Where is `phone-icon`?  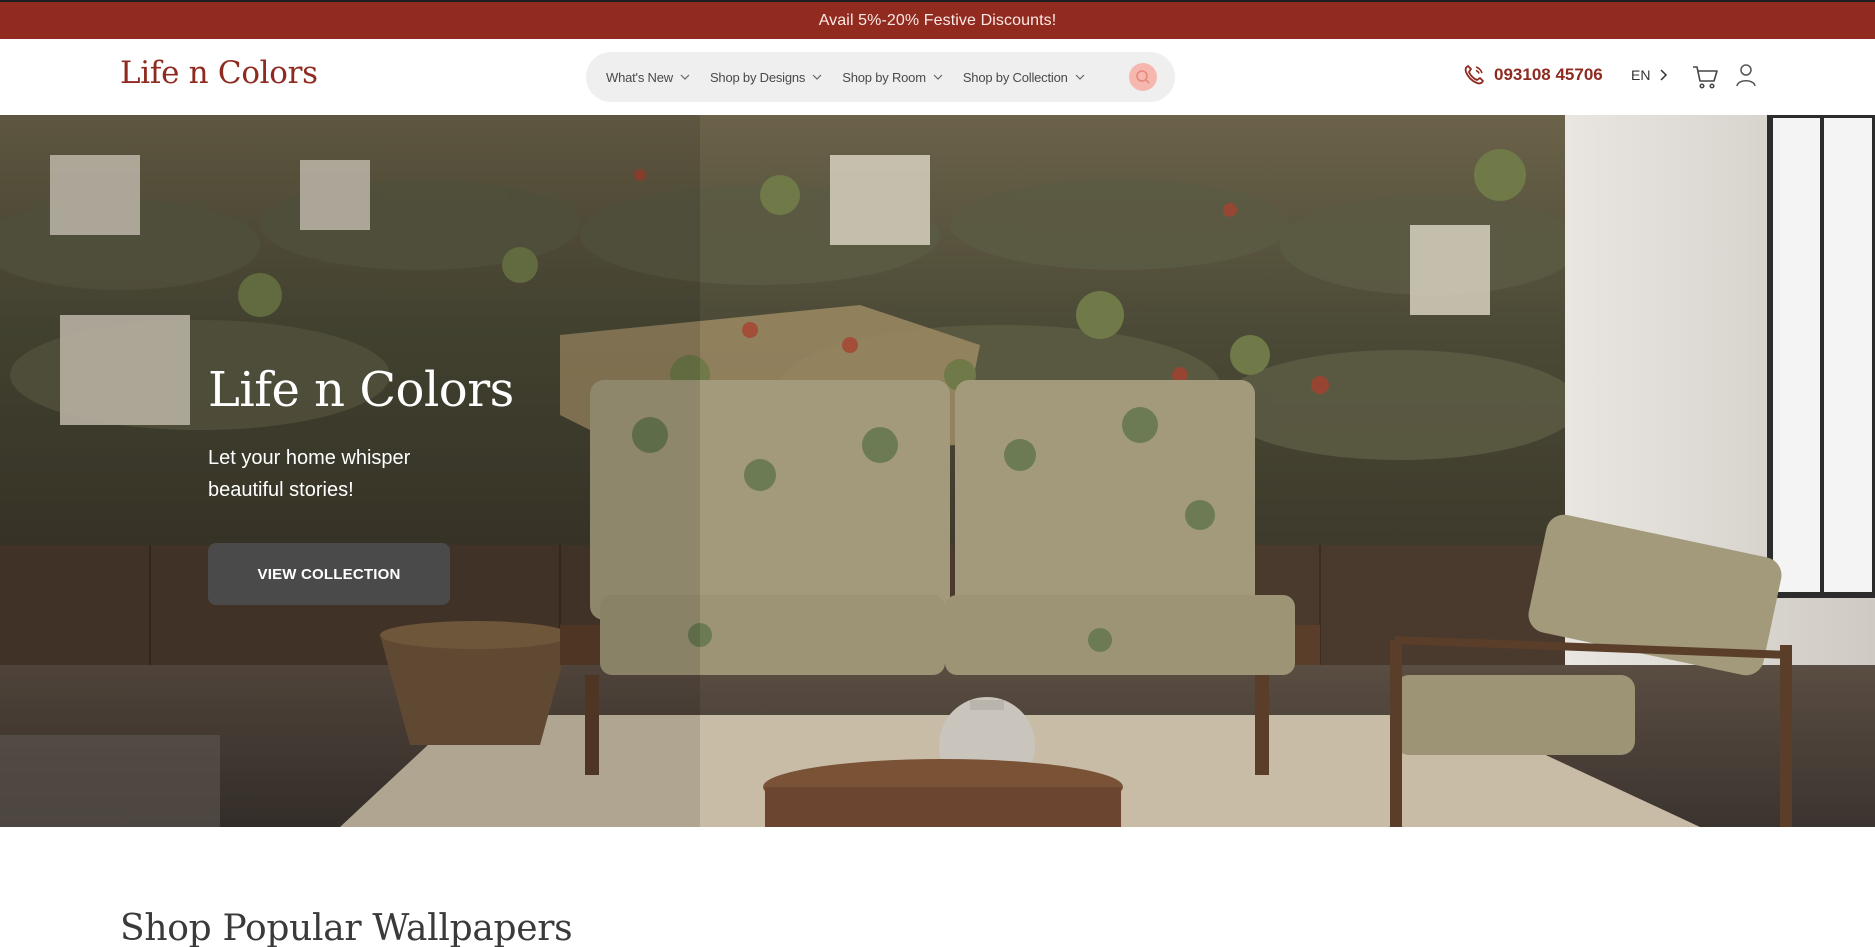 phone-icon is located at coordinates (1474, 75).